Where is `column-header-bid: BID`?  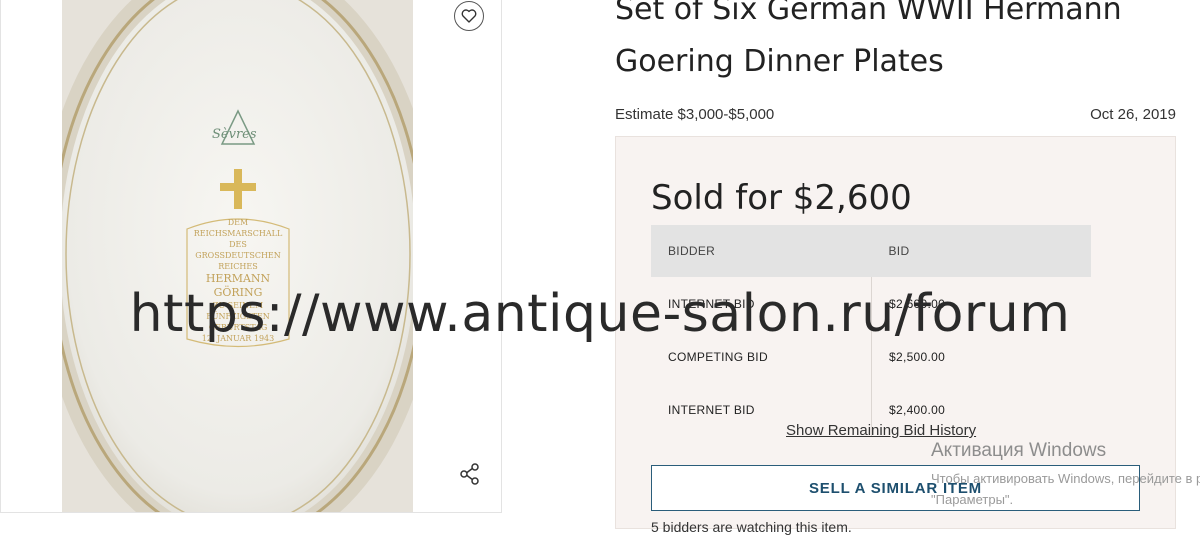
column-header-bid: BID is located at coordinates (981, 251).